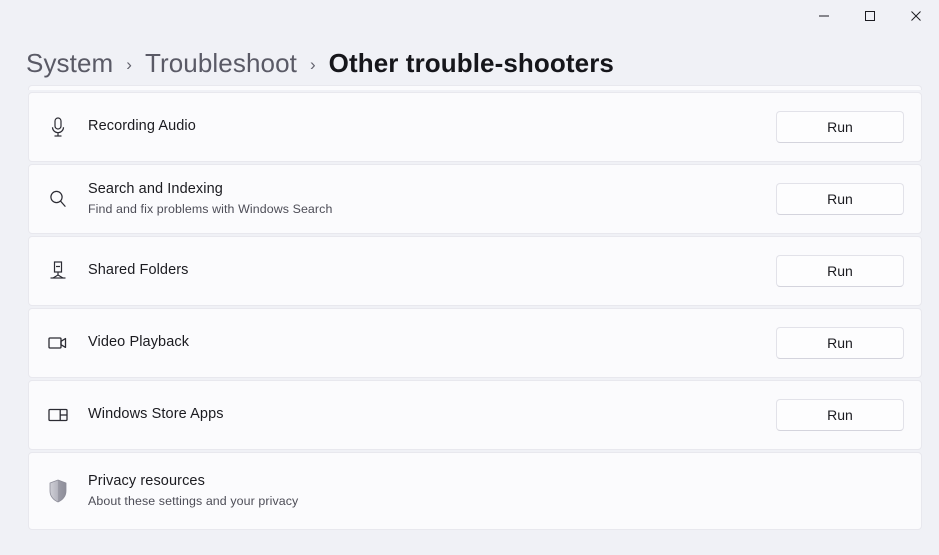  What do you see at coordinates (138, 270) in the screenshot?
I see `troubleshooter-title: Shared Folders` at bounding box center [138, 270].